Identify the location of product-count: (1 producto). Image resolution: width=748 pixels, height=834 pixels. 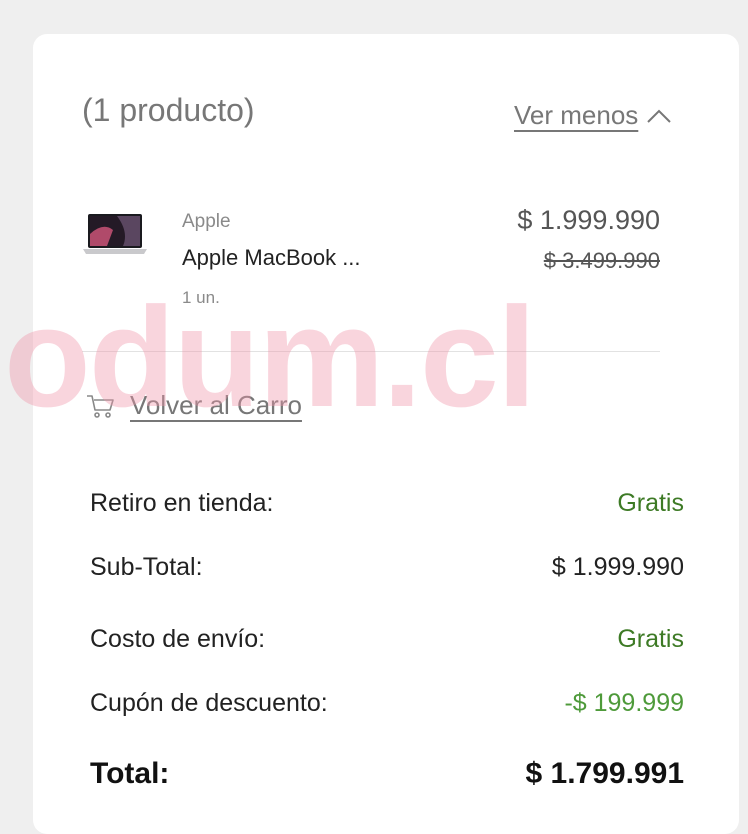
(168, 110).